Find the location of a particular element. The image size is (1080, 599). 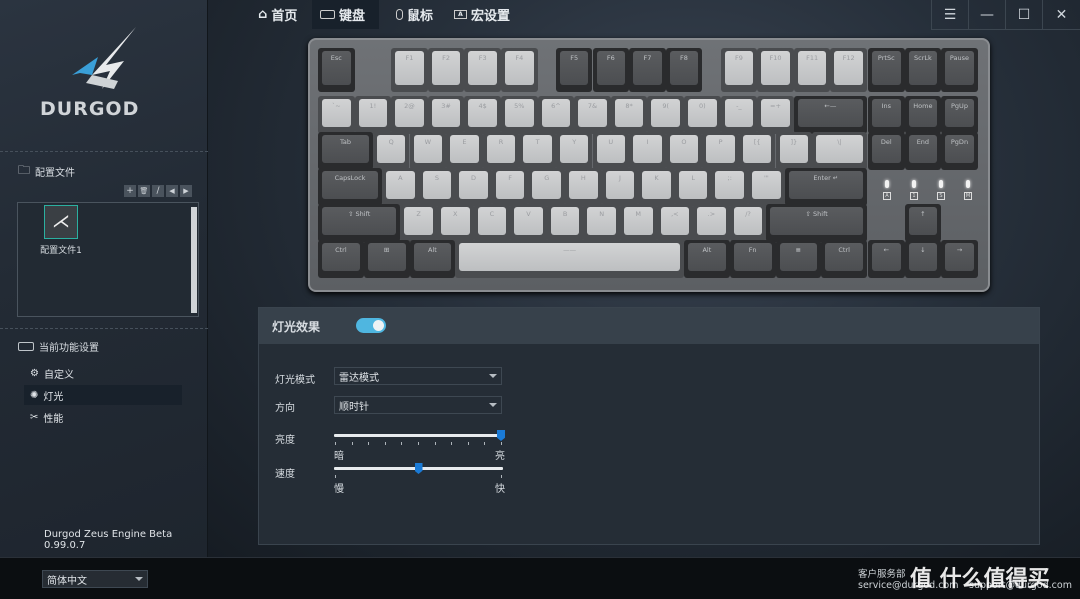

key: W is located at coordinates (428, 151).